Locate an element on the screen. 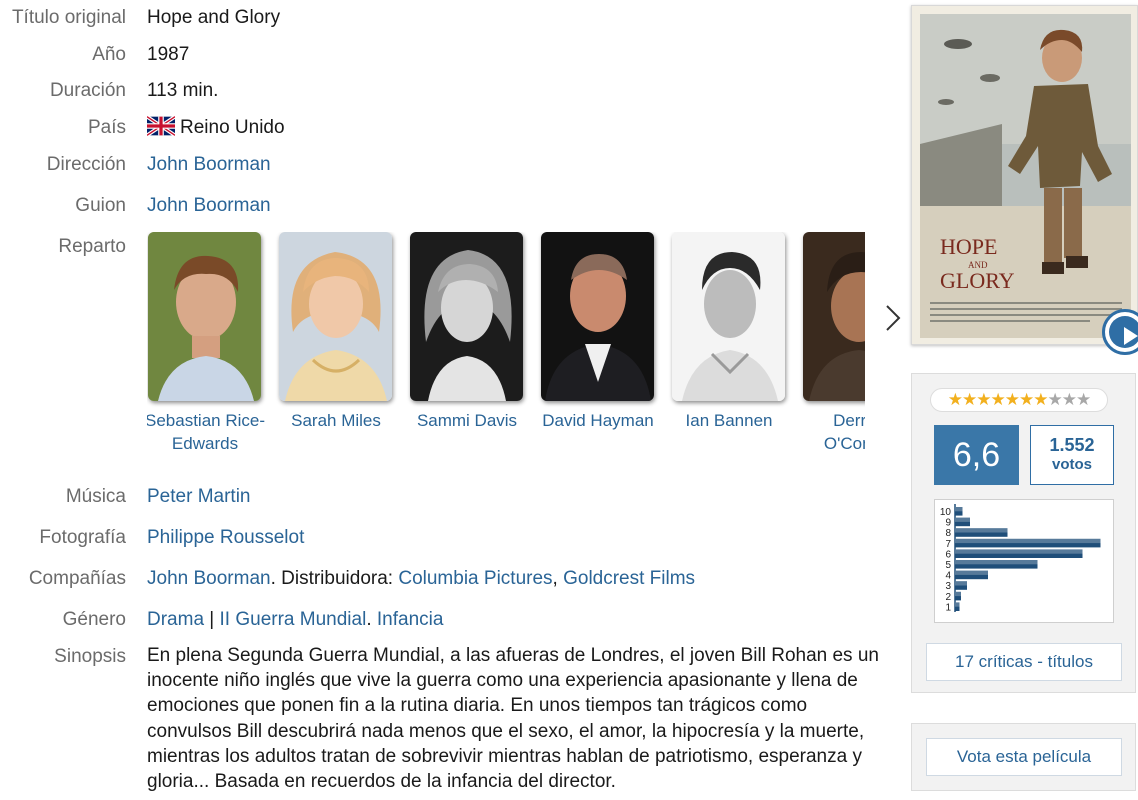 Image resolution: width=1138 pixels, height=800 pixels. votes-number: 1.552 is located at coordinates (1072, 445).